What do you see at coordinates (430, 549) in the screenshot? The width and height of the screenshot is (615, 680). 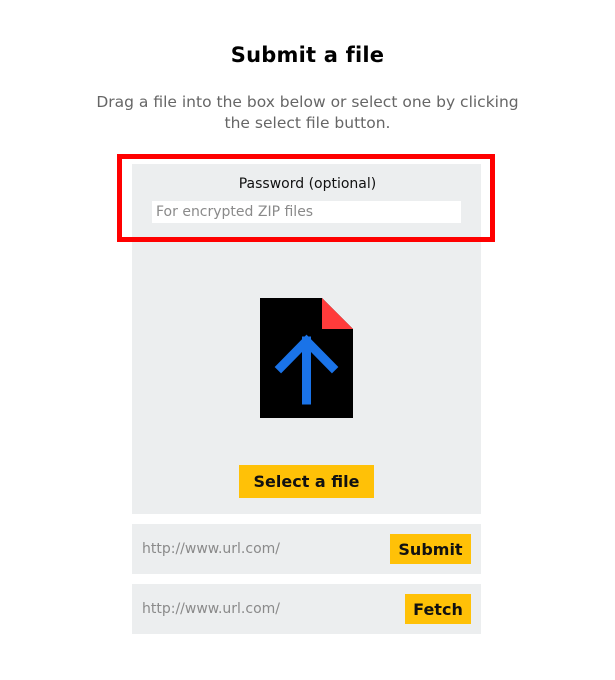 I see `submit-url-button: Submit` at bounding box center [430, 549].